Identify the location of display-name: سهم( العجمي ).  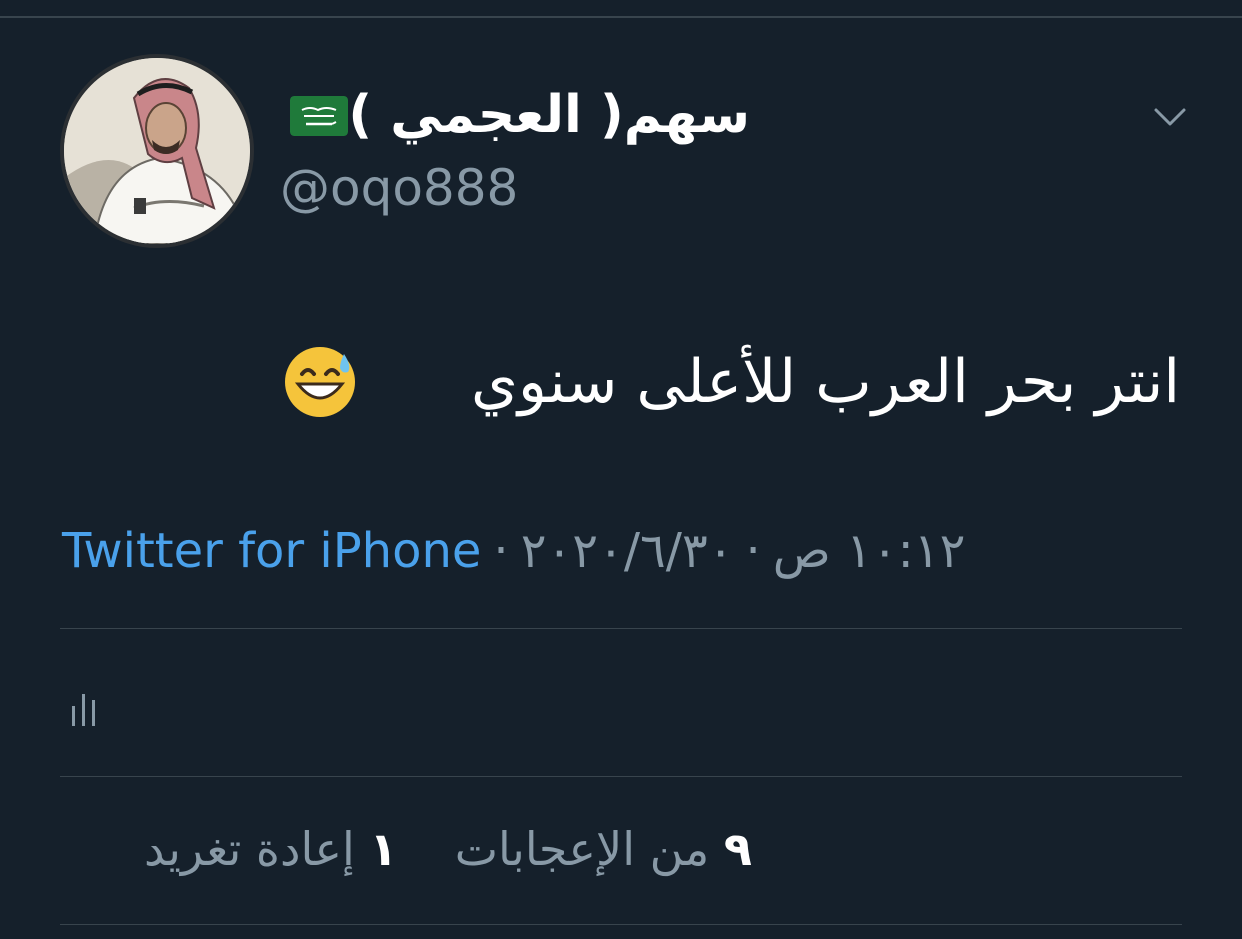
(549, 115).